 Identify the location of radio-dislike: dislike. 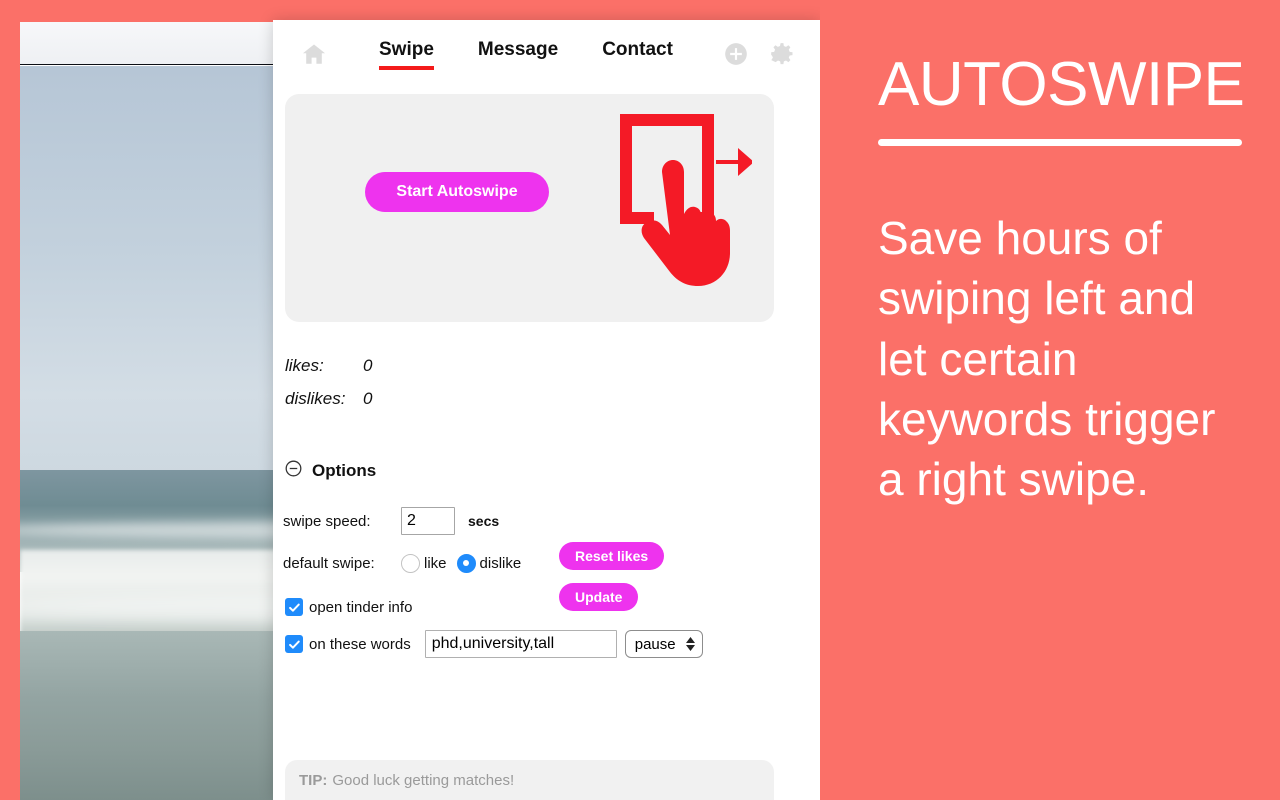
(489, 563).